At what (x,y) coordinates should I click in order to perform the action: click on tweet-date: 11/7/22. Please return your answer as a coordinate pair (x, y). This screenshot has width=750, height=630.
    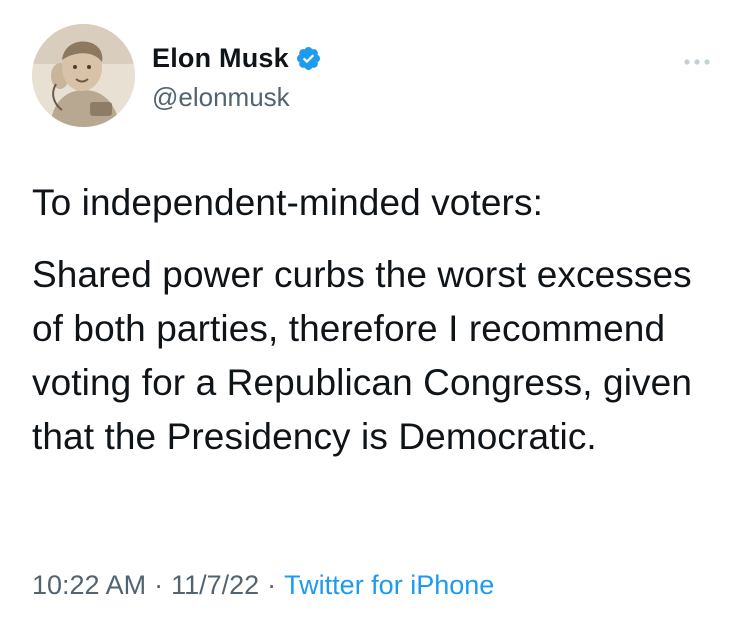
    Looking at the image, I should click on (215, 585).